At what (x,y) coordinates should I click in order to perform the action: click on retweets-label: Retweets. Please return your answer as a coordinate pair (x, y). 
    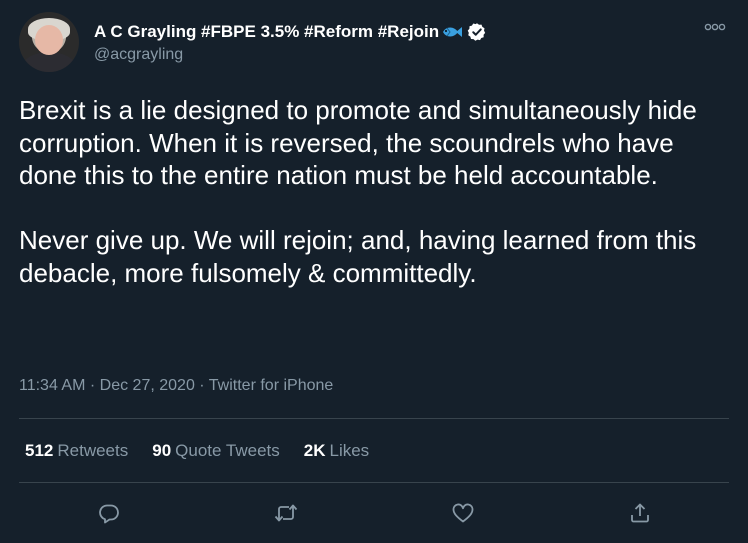
    Looking at the image, I should click on (93, 450).